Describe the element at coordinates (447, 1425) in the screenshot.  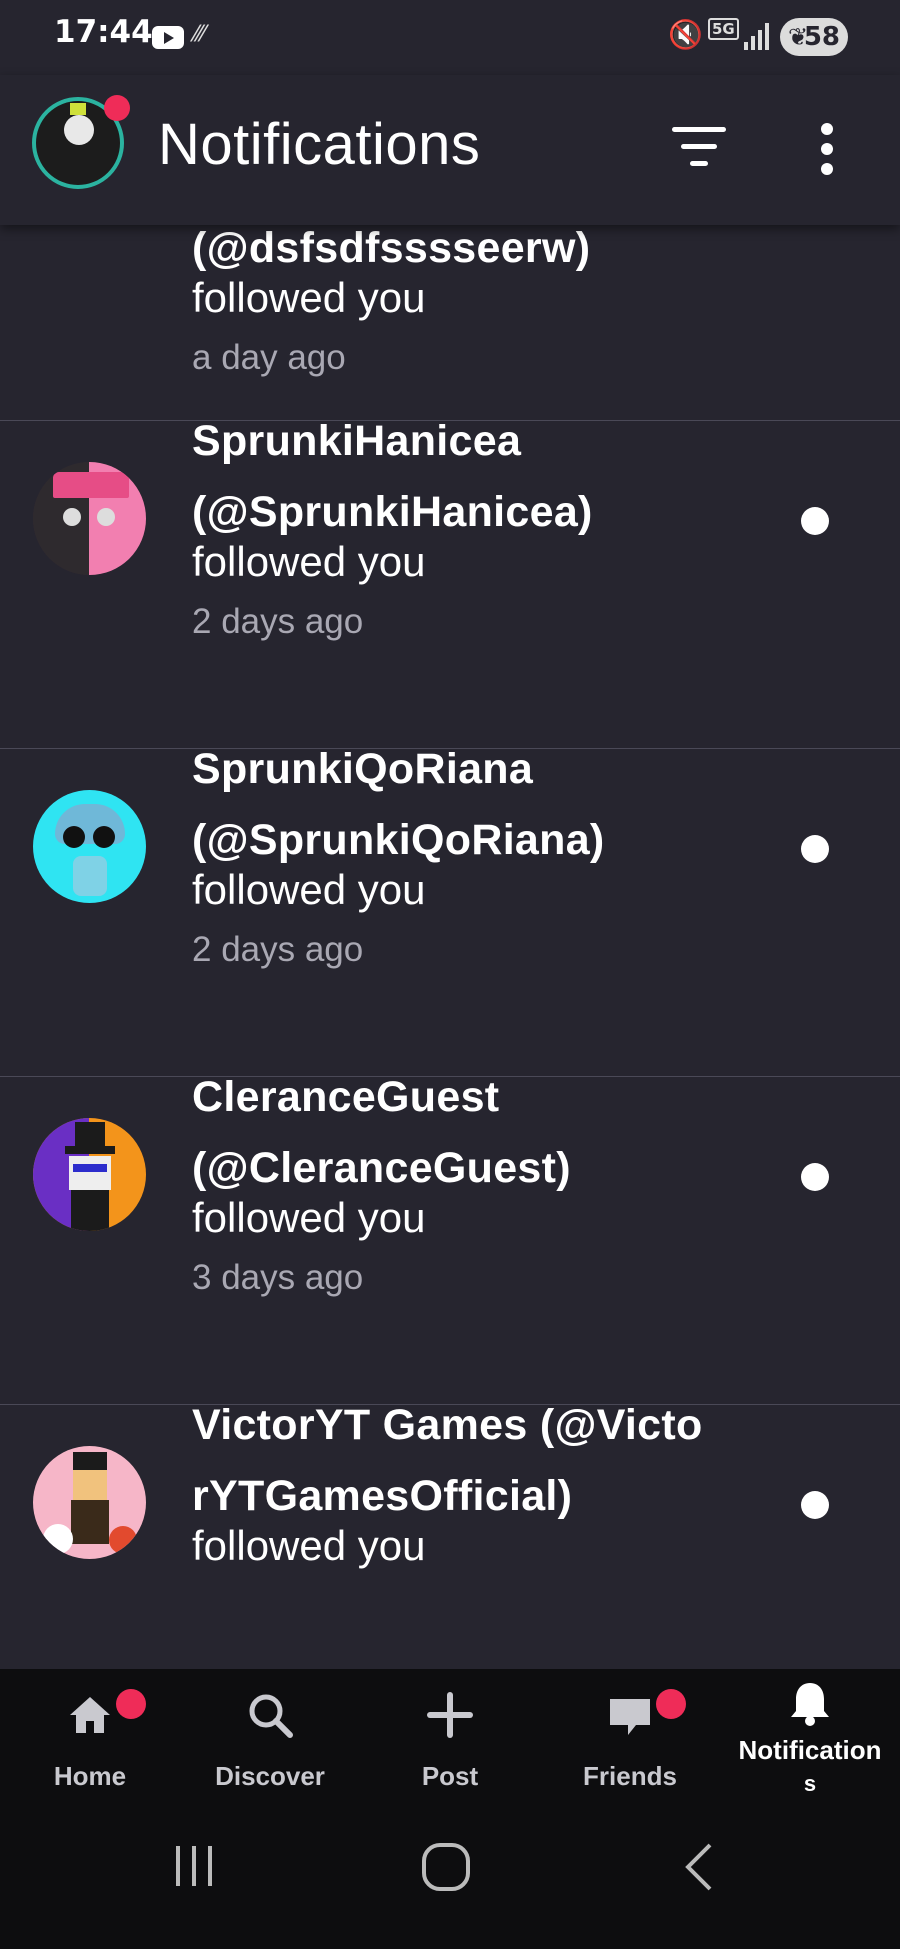
I see `notification-username: VictorYT Games (@Victo` at that location.